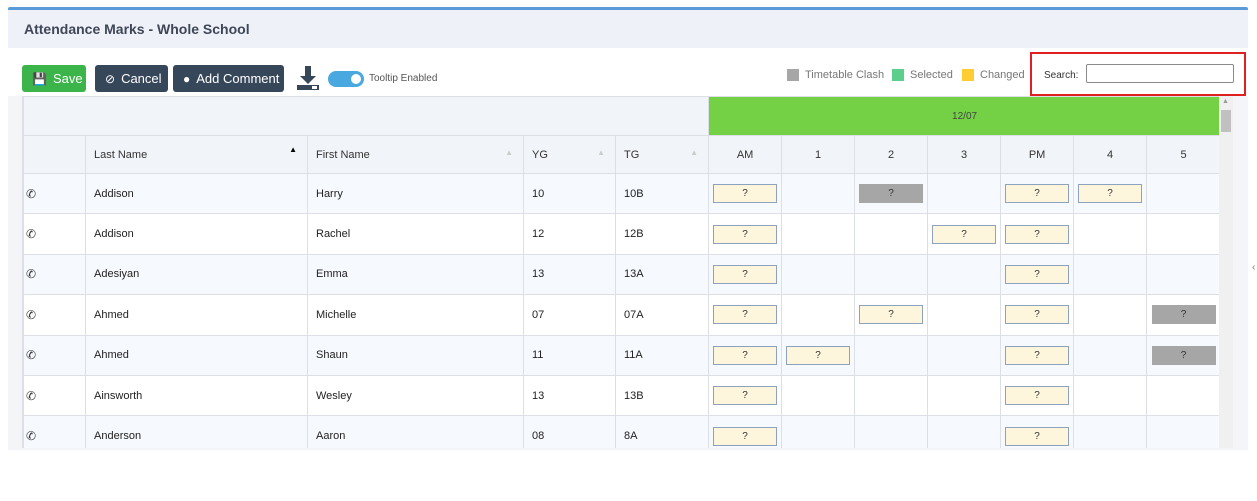 The height and width of the screenshot is (501, 1257). Describe the element at coordinates (621, 193) in the screenshot. I see `table-row: ✆ Addison Harry 10 10B????` at that location.